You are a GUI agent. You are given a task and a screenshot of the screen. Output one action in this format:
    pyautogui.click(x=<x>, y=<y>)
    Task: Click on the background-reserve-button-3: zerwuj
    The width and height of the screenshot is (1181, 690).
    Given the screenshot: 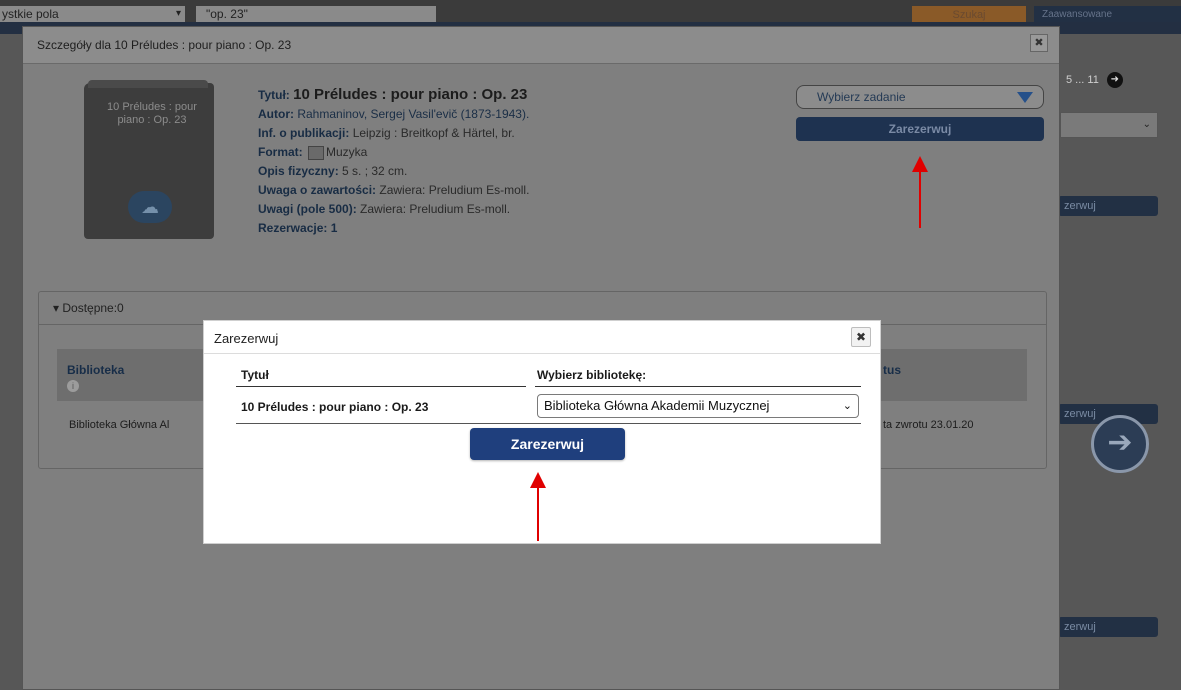 What is the action you would take?
    pyautogui.click(x=1108, y=627)
    